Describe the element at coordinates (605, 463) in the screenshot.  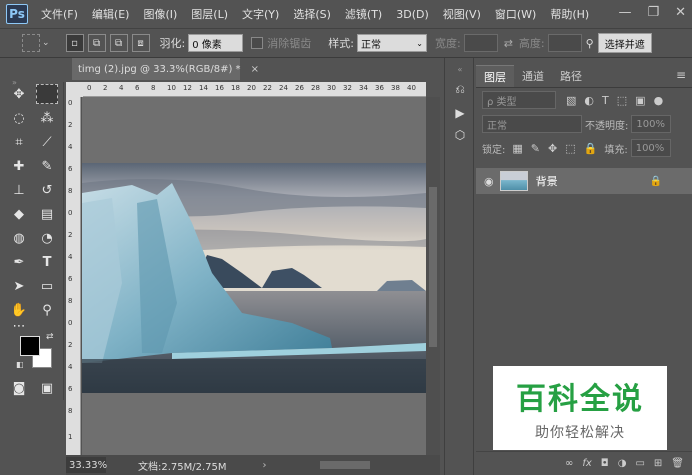
I see `layer-mask-icon: ◘` at that location.